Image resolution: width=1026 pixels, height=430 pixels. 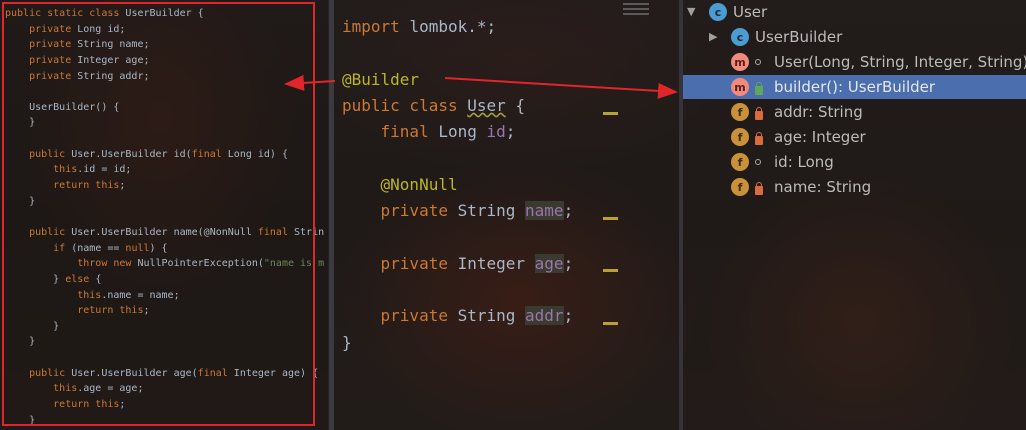 I want to click on annotation-arrows, so click(x=481, y=86).